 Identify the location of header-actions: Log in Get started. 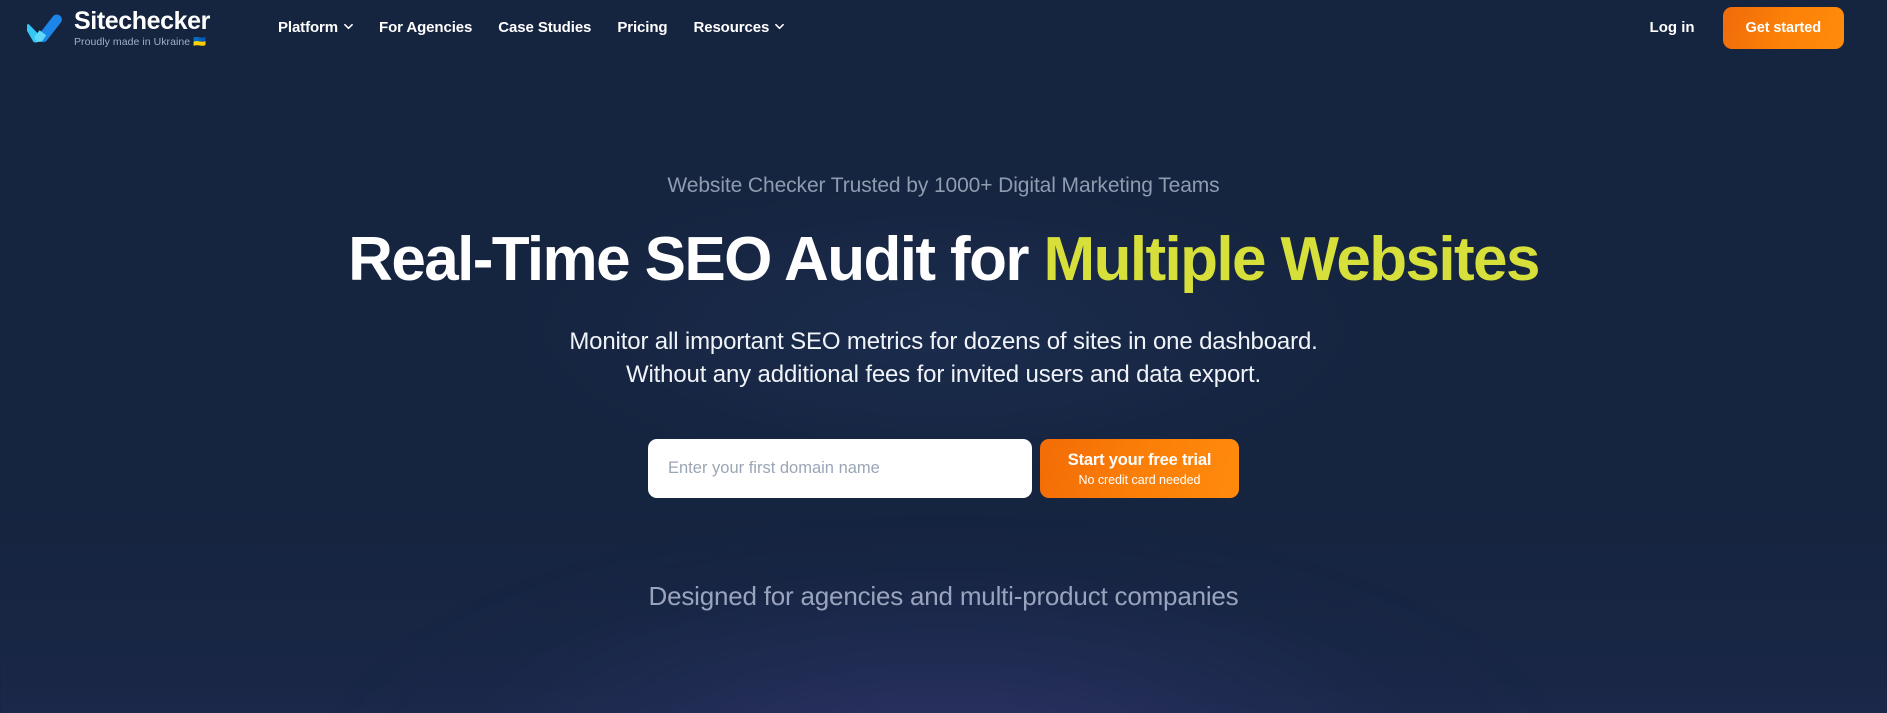
(1747, 27).